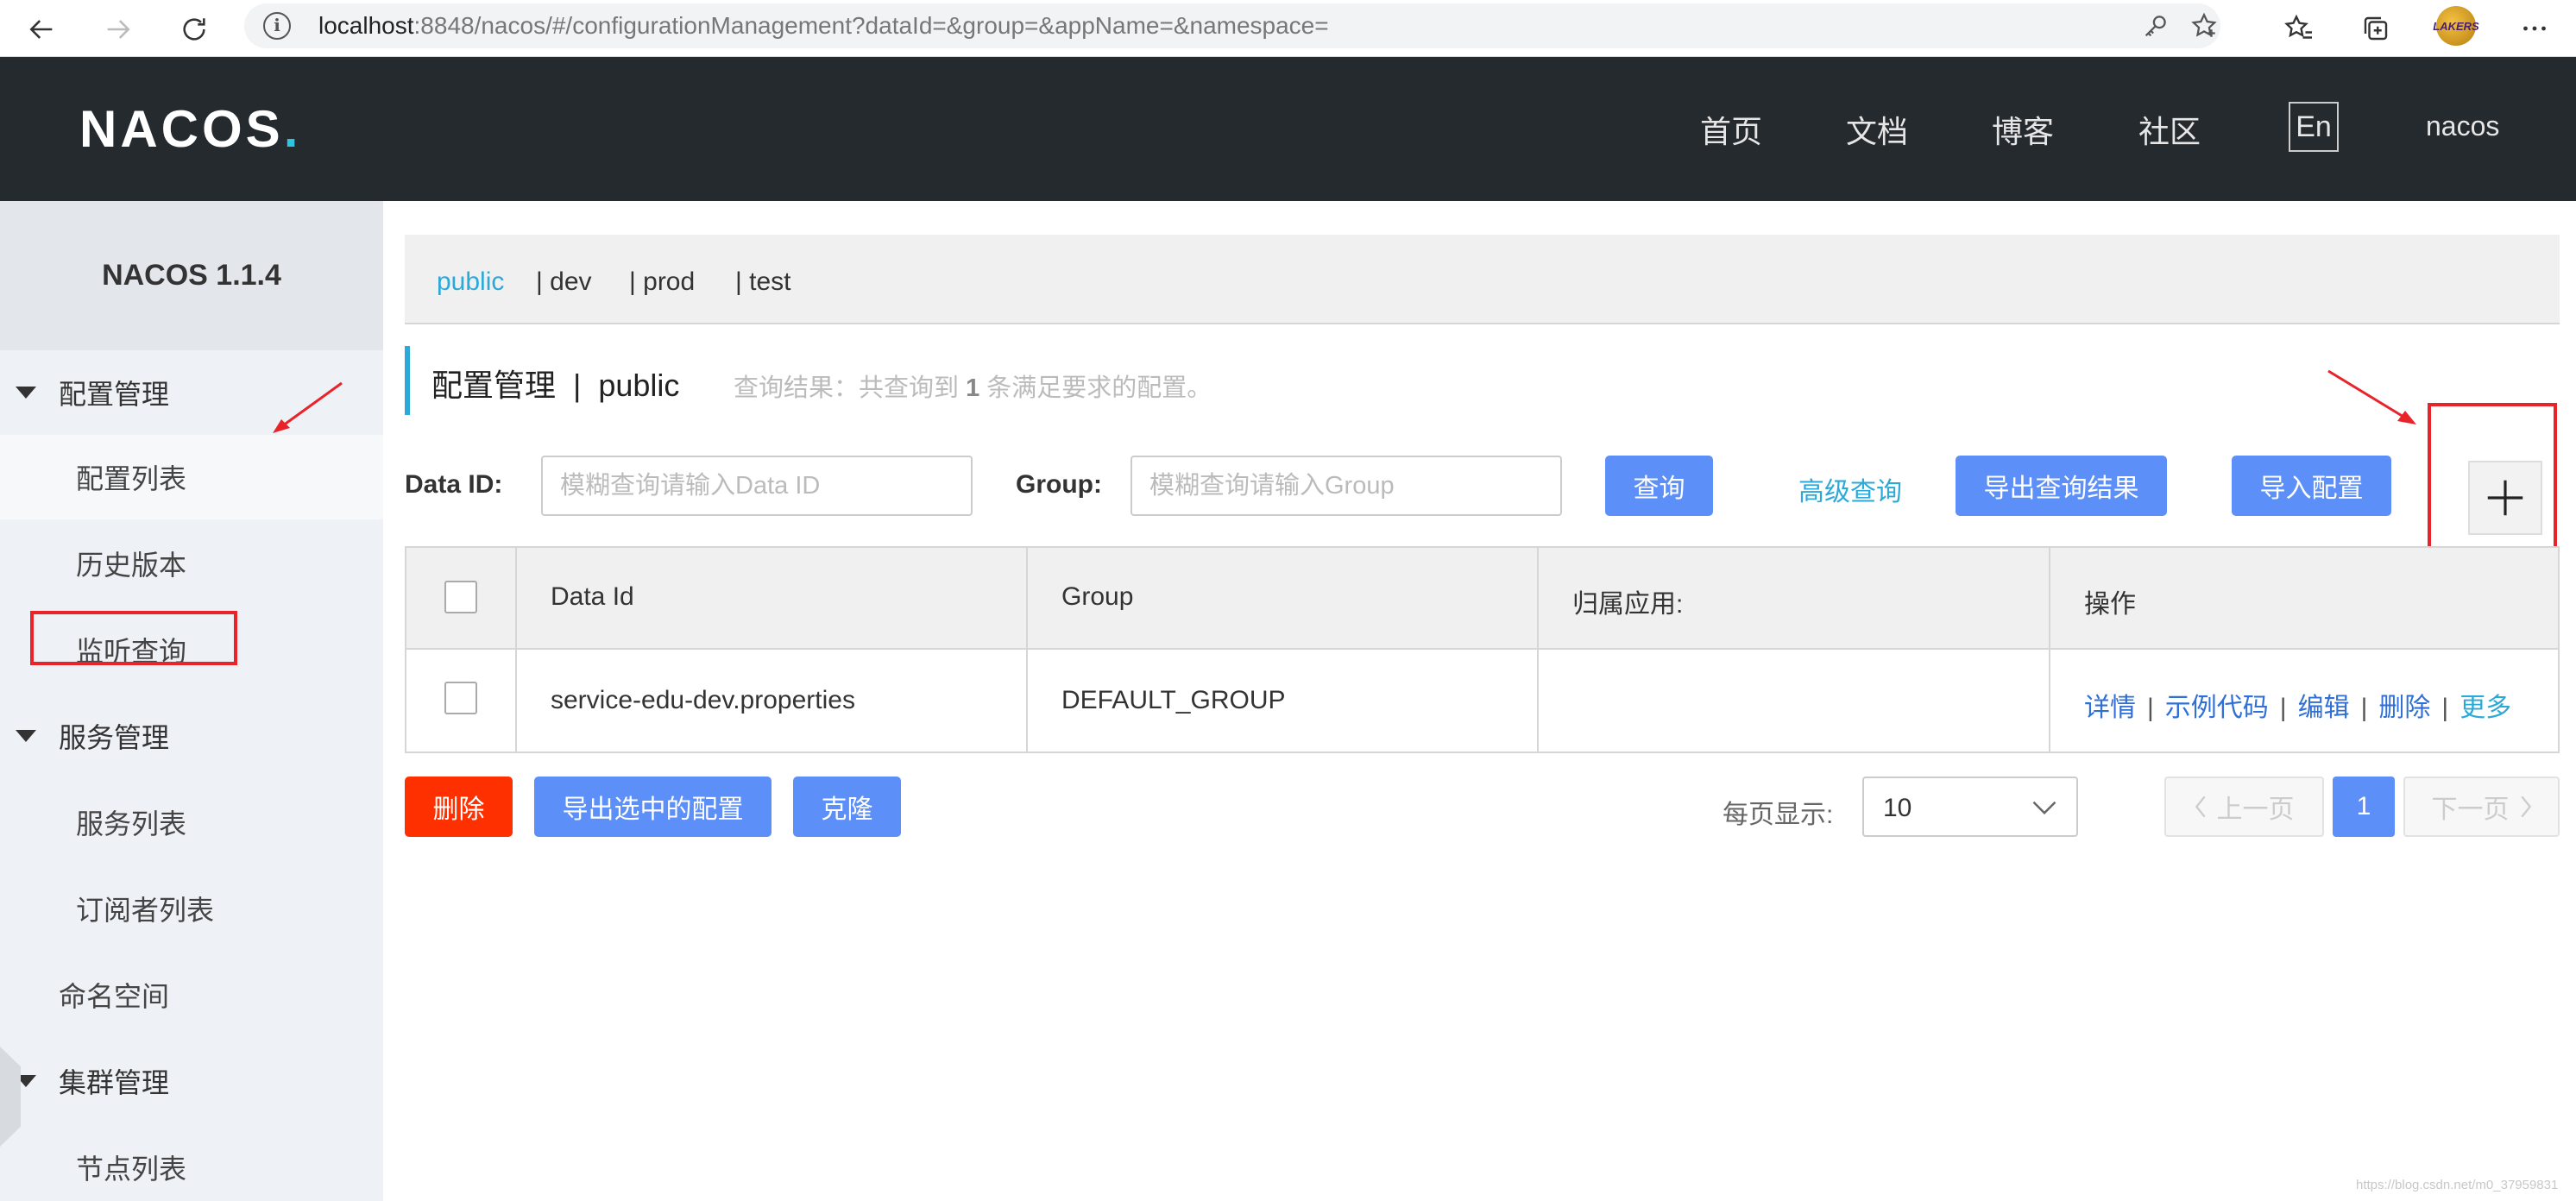 This screenshot has height=1201, width=2576. Describe the element at coordinates (459, 807) in the screenshot. I see `delete-button: 删除` at that location.